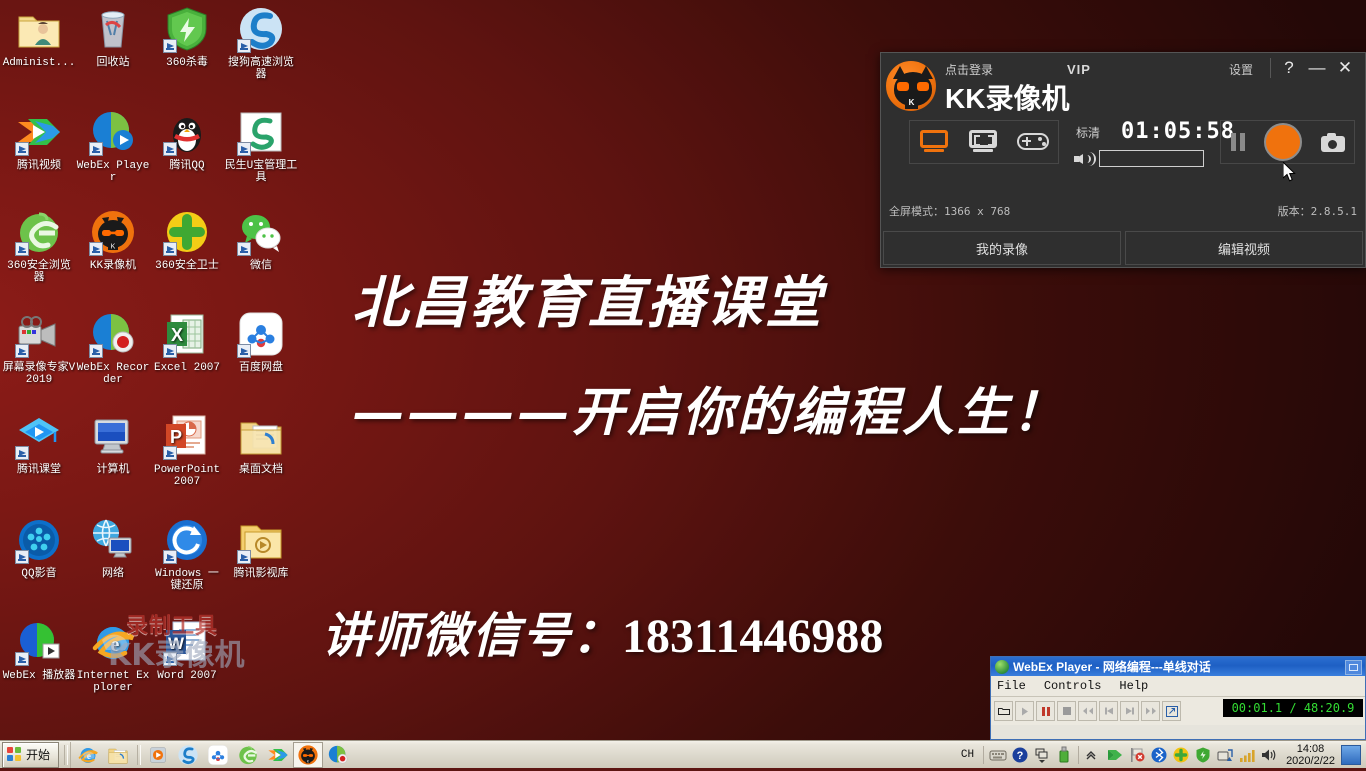  What do you see at coordinates (113, 548) in the screenshot?
I see `desktop-icon-network: 网络` at bounding box center [113, 548].